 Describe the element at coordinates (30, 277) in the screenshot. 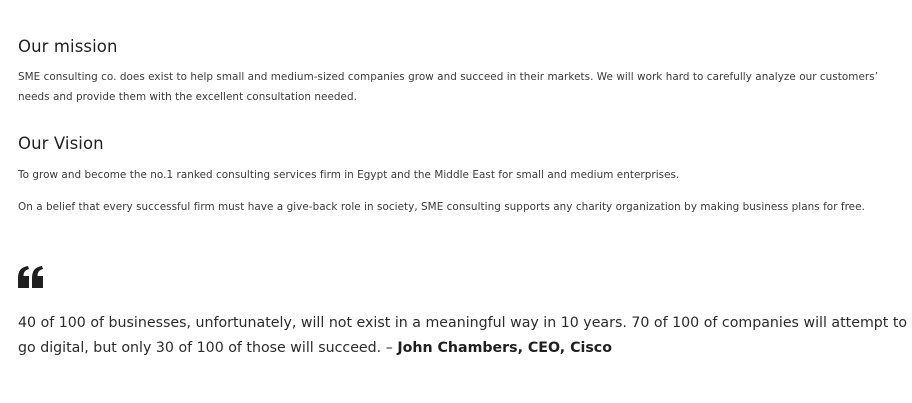

I see `quote-icon` at that location.